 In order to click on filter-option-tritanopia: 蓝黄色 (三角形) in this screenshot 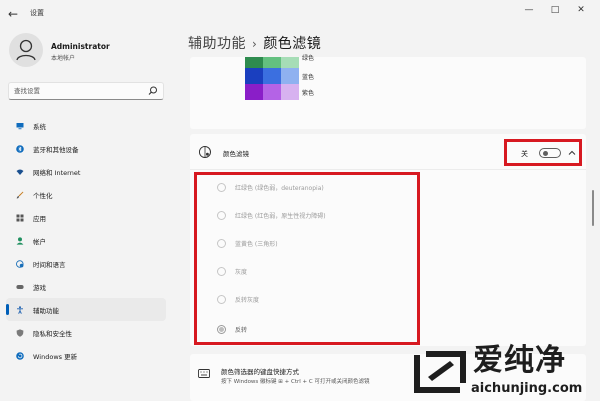, I will do `click(247, 243)`.